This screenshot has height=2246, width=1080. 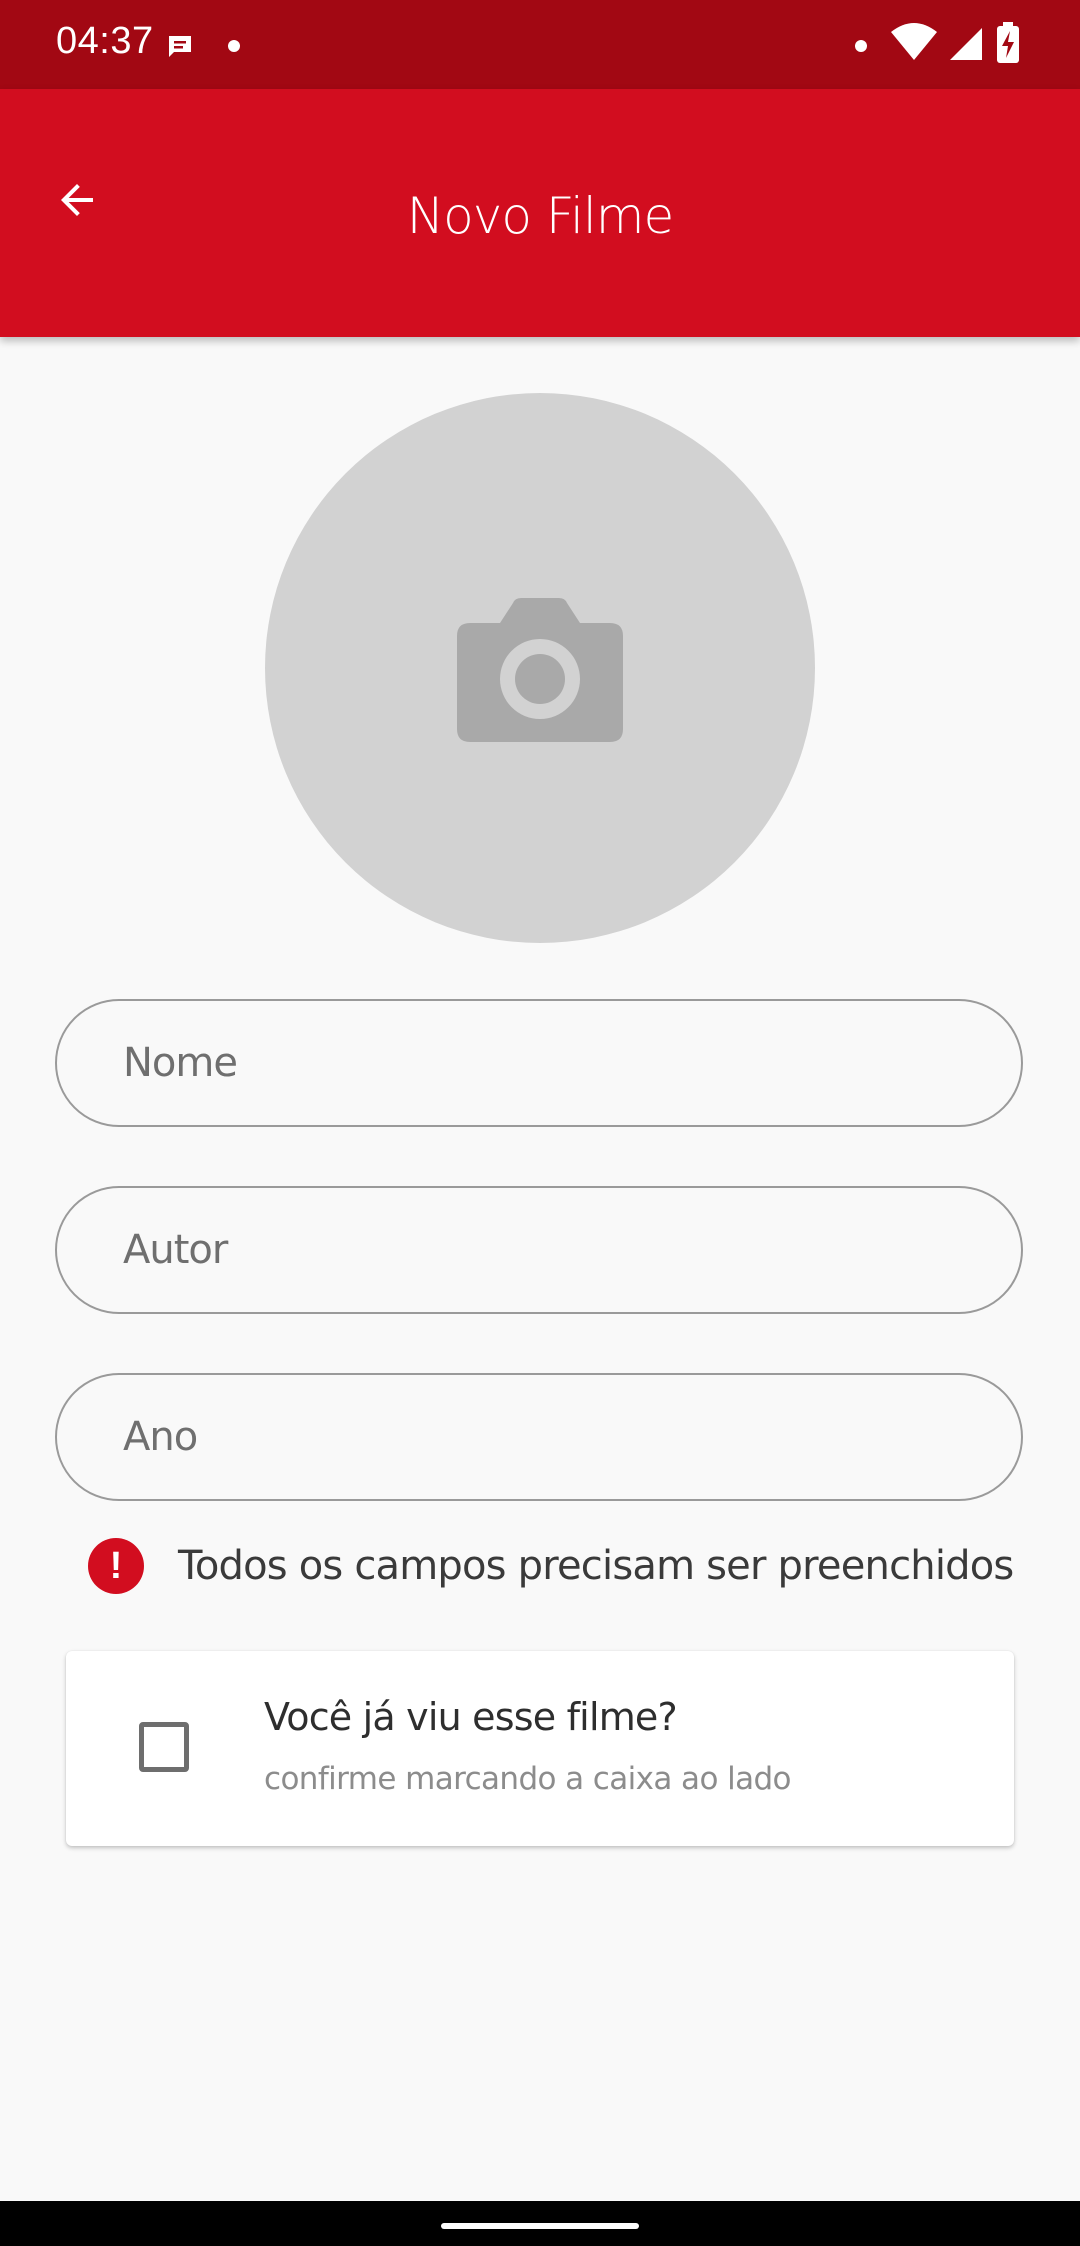 I want to click on seen-movie-checkbox, so click(x=164, y=1747).